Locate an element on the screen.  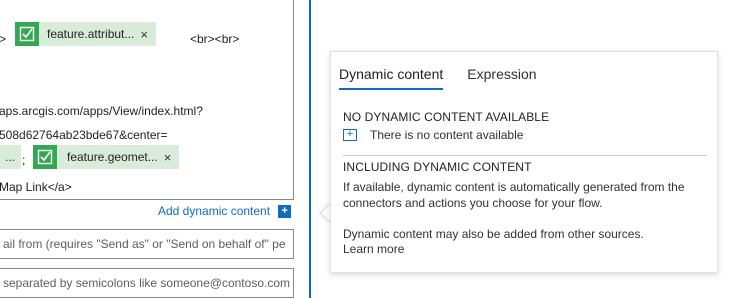
including-dynamic-content-heading: INCLUDING DYNAMIC CONTENT is located at coordinates (437, 167).